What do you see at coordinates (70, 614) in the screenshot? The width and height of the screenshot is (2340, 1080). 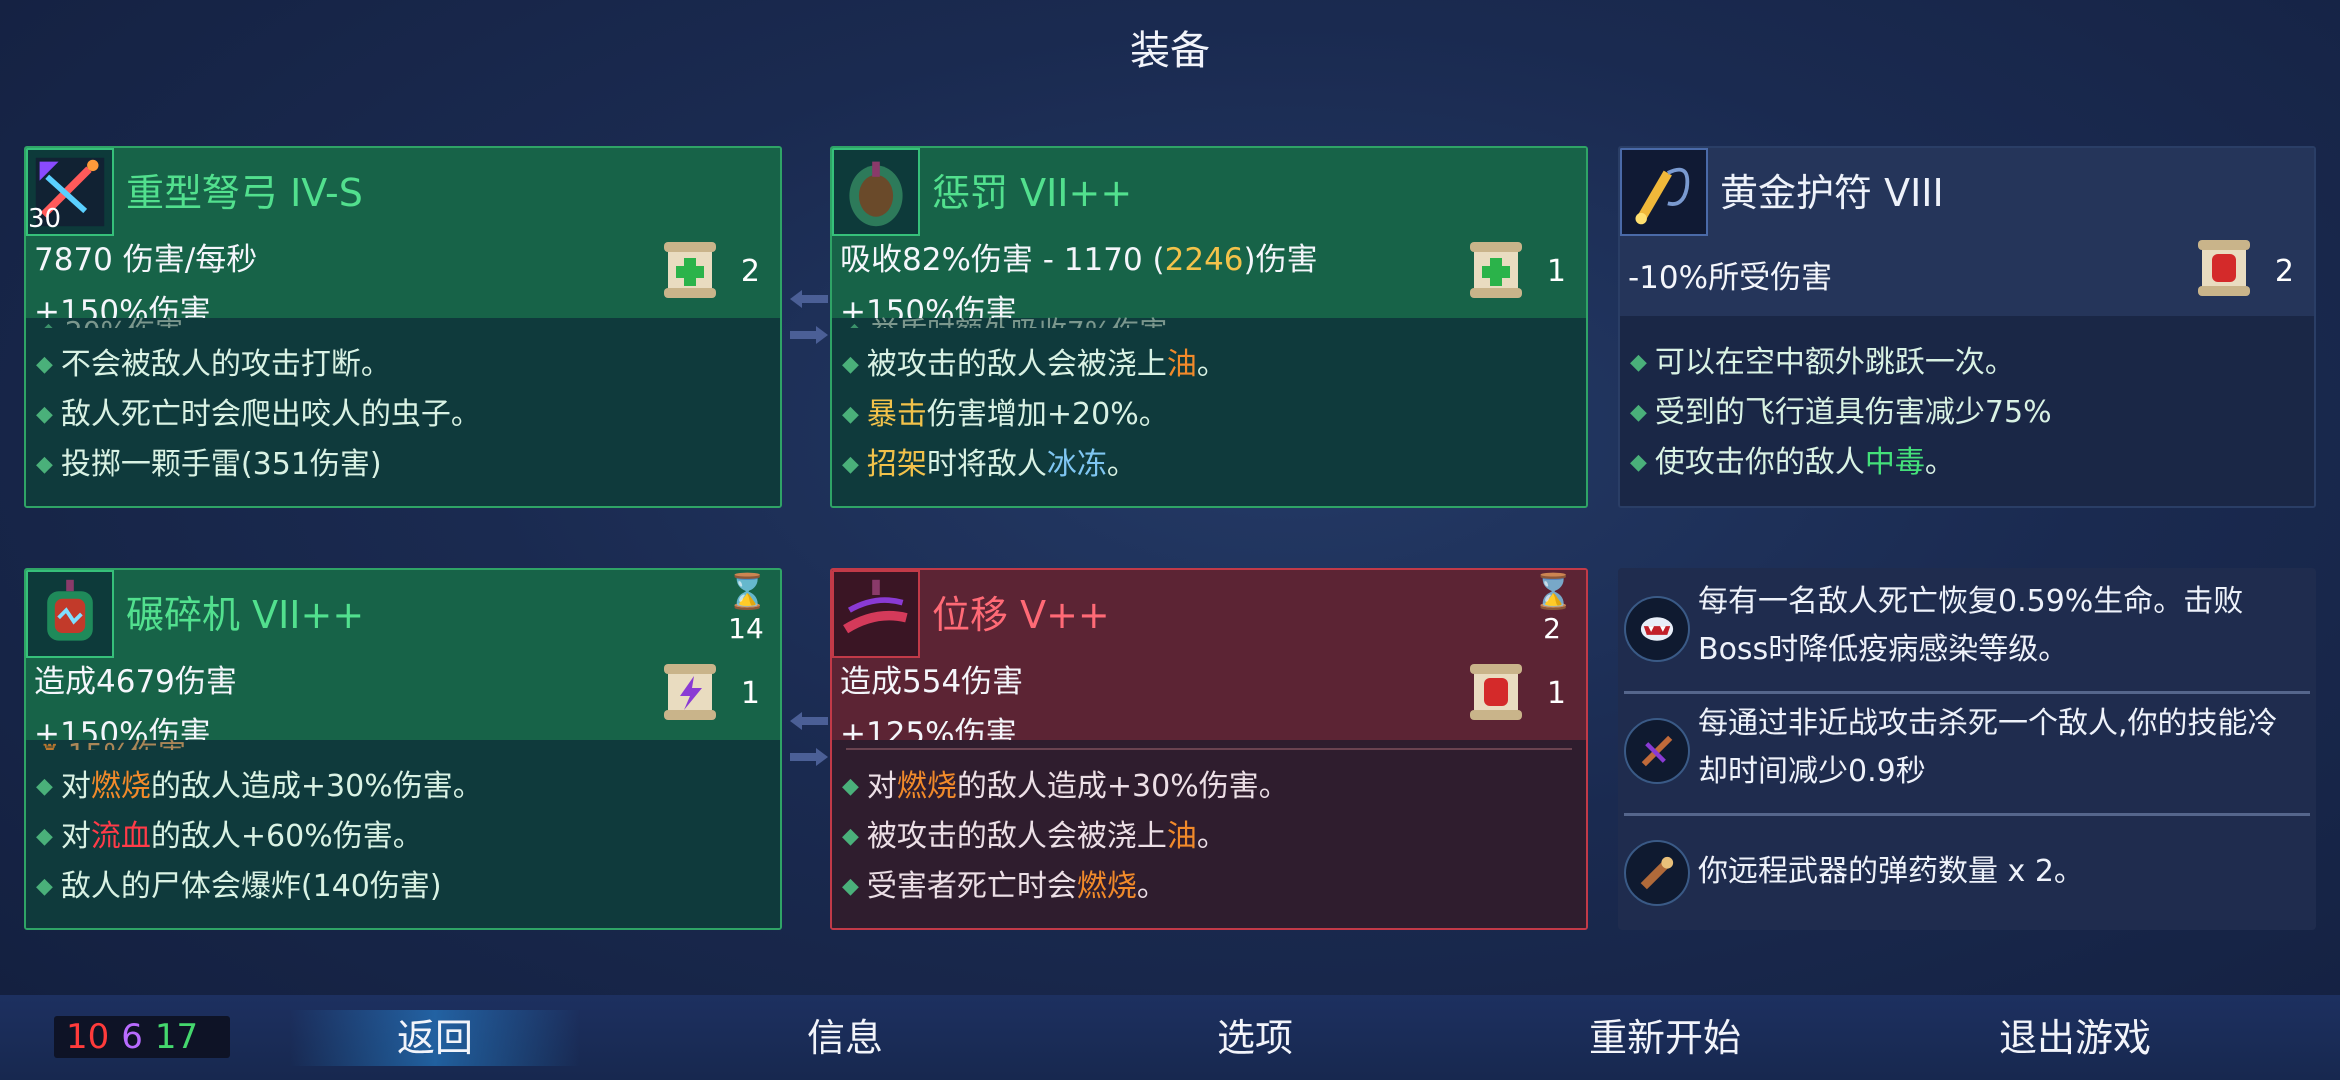 I see `crusher-icon` at bounding box center [70, 614].